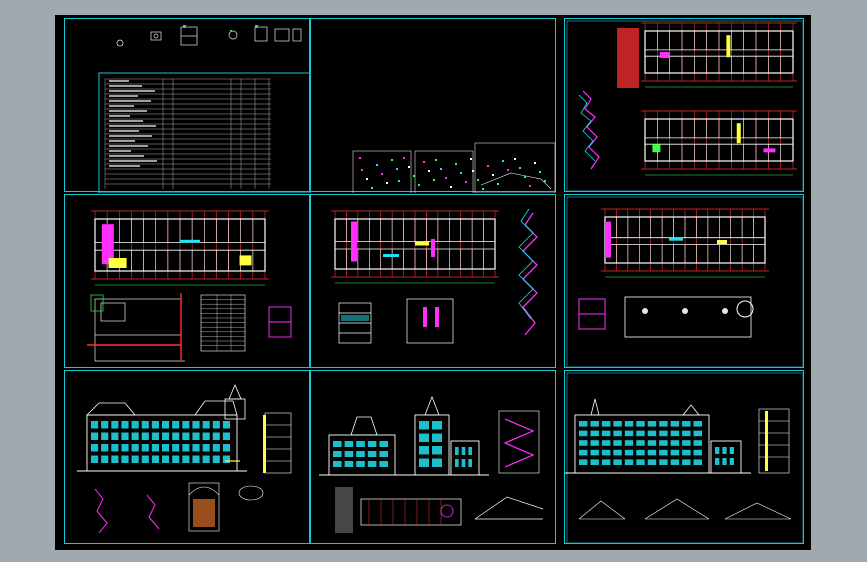 The height and width of the screenshot is (562, 867). I want to click on sheet-floor-plans-top, so click(684, 105).